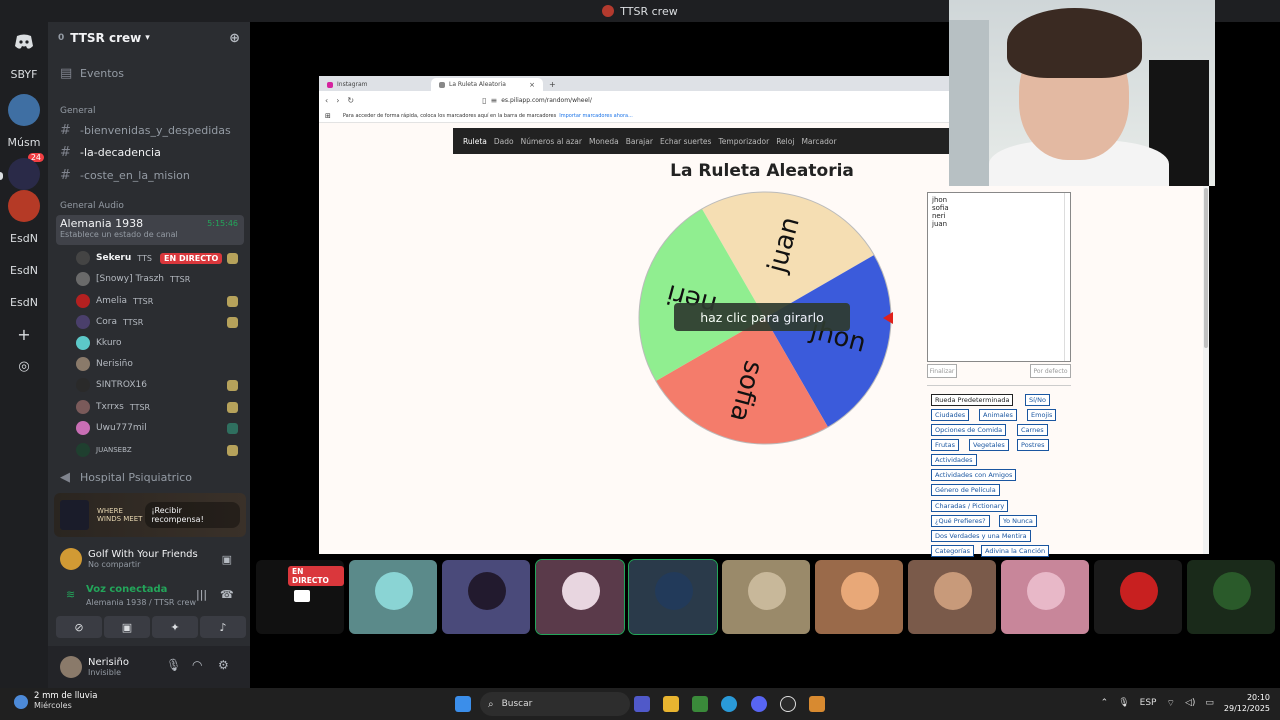 This screenshot has width=1280, height=720. Describe the element at coordinates (150, 477) in the screenshot. I see `voice-channel-hospital: ◀ Hospital Psiquiatrico` at that location.